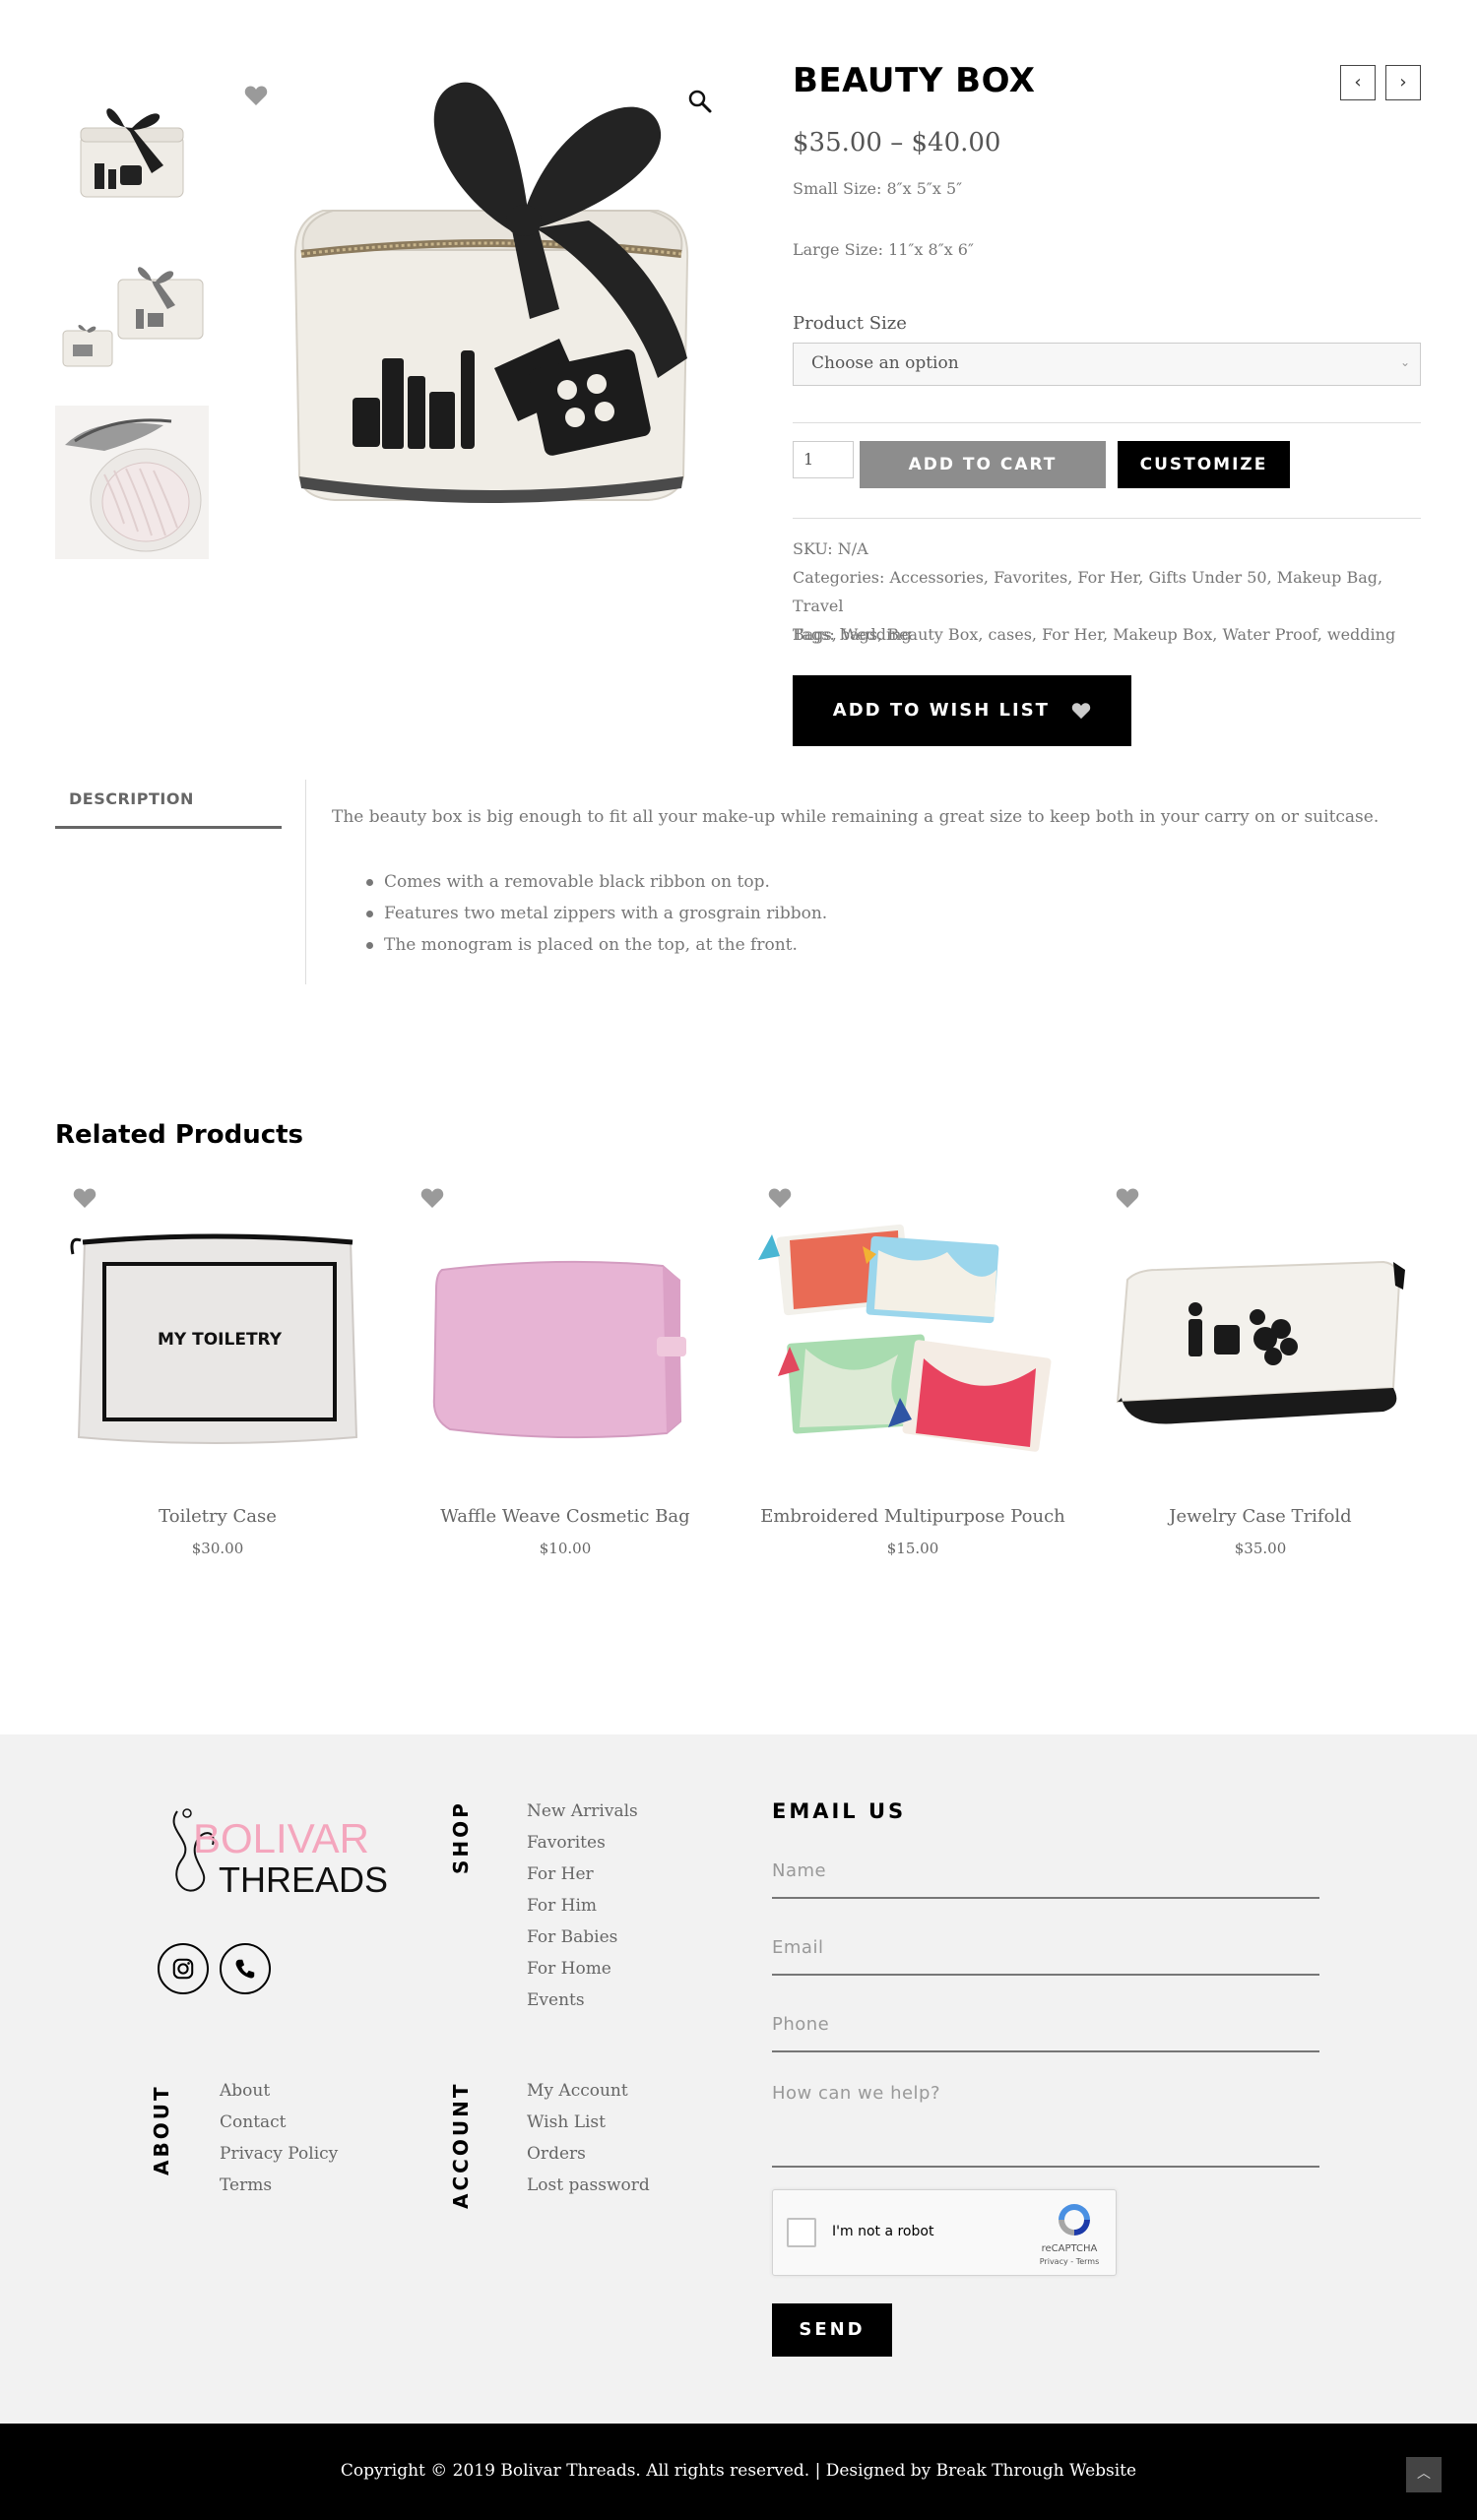  What do you see at coordinates (303, 1879) in the screenshot?
I see `logo-line-2: THREADS` at bounding box center [303, 1879].